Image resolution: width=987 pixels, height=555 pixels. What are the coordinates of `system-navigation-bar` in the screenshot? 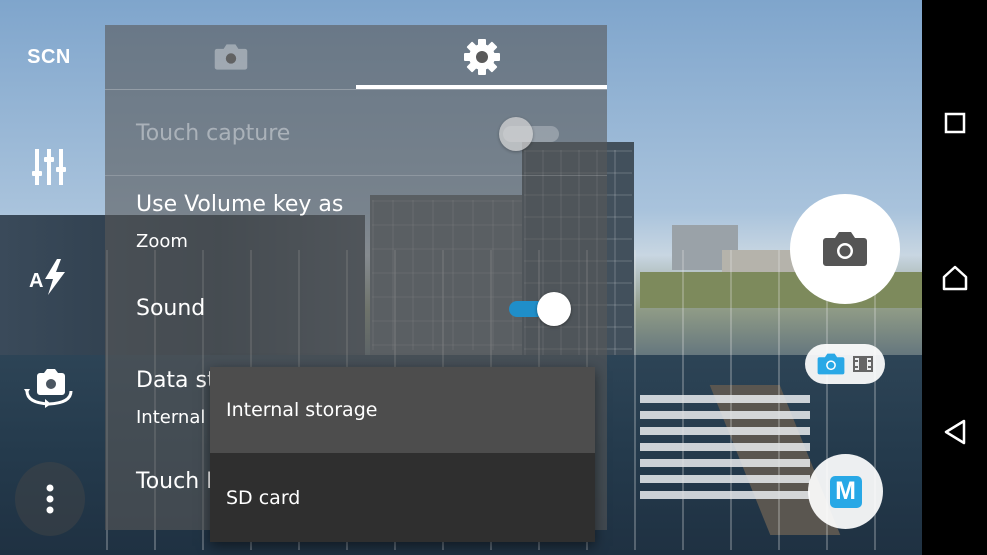 It's located at (954, 277).